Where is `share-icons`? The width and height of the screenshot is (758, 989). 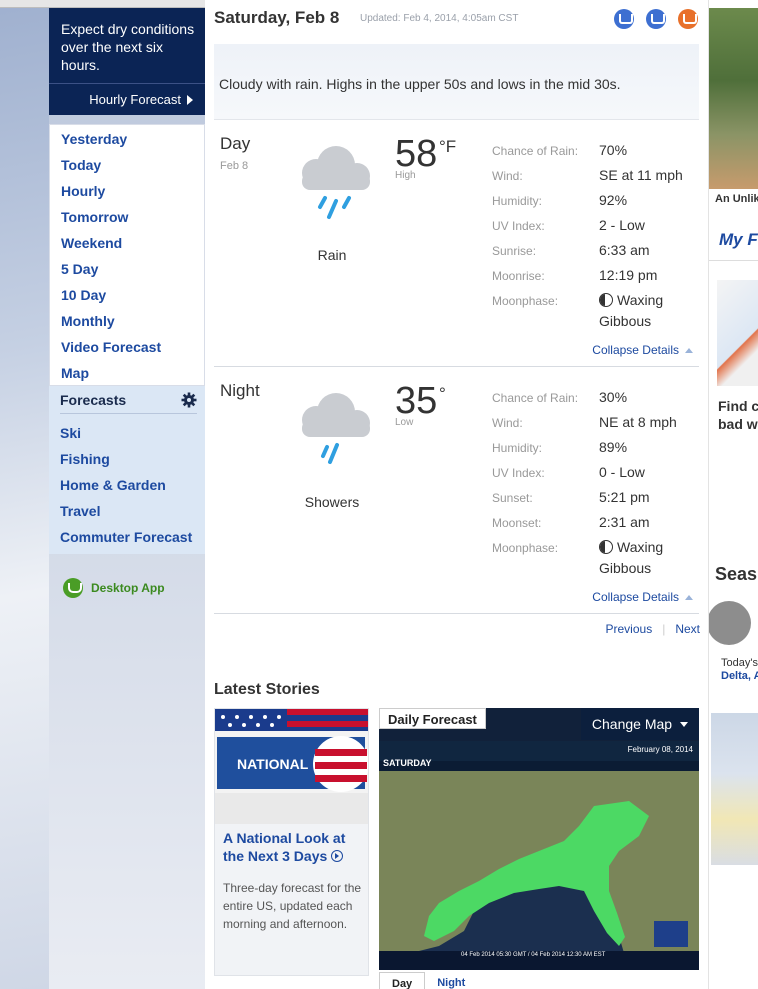
share-icons is located at coordinates (656, 19).